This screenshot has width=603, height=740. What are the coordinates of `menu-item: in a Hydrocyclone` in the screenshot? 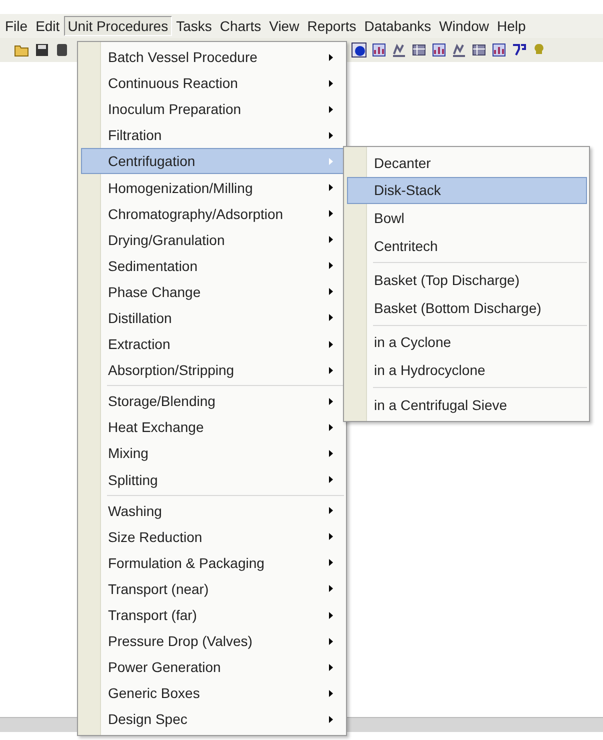 It's located at (467, 370).